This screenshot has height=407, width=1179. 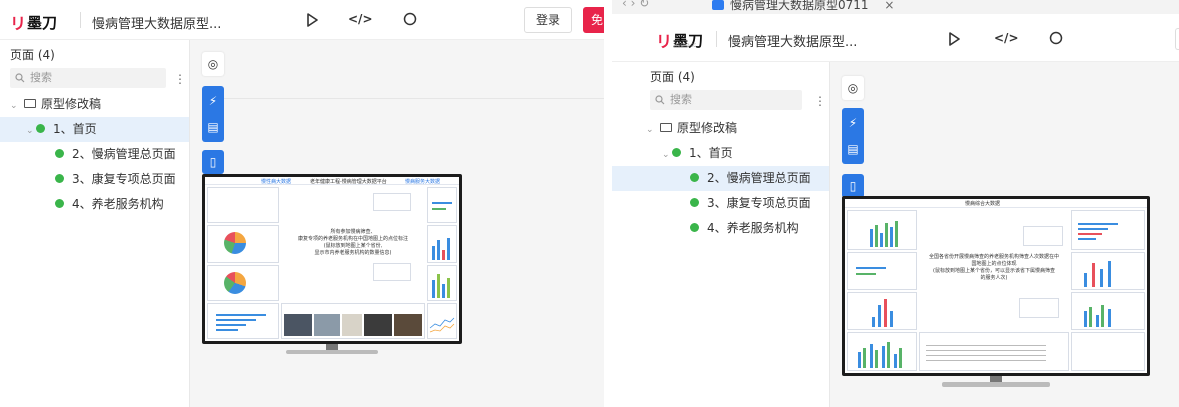 What do you see at coordinates (718, 5) in the screenshot?
I see `favicon-icon` at bounding box center [718, 5].